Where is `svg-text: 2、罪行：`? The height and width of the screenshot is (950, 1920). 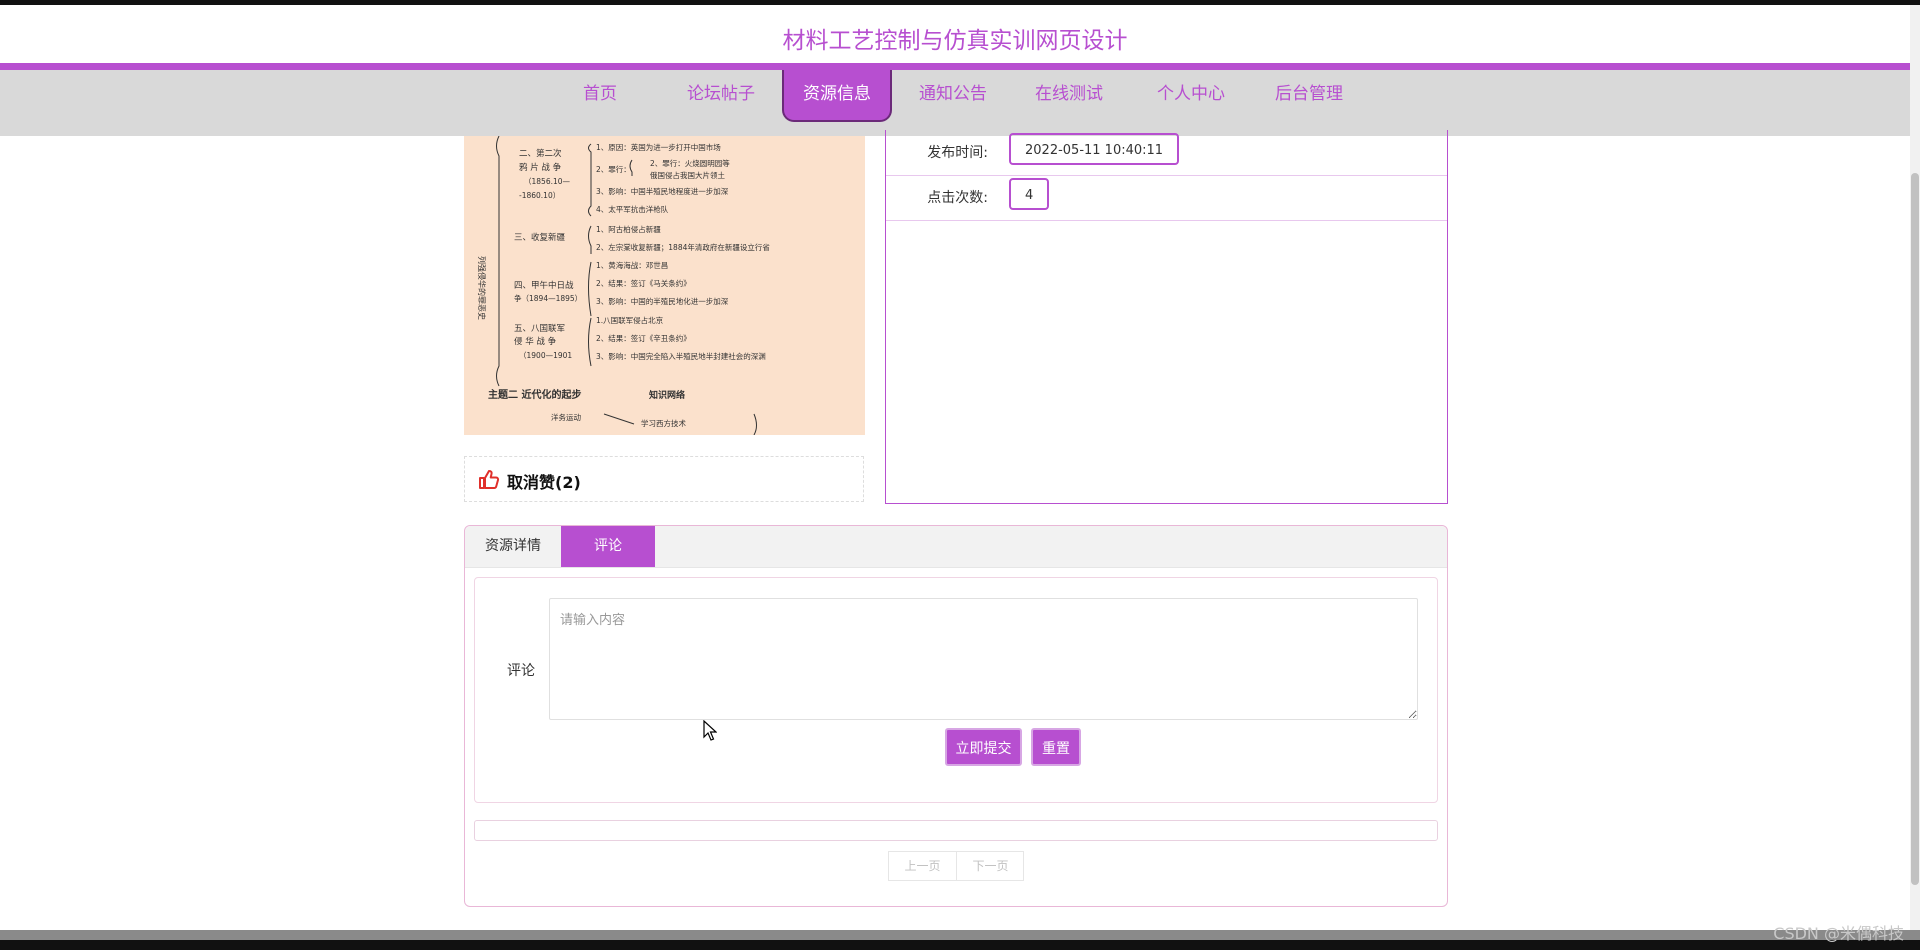
svg-text: 2、罪行： is located at coordinates (613, 169).